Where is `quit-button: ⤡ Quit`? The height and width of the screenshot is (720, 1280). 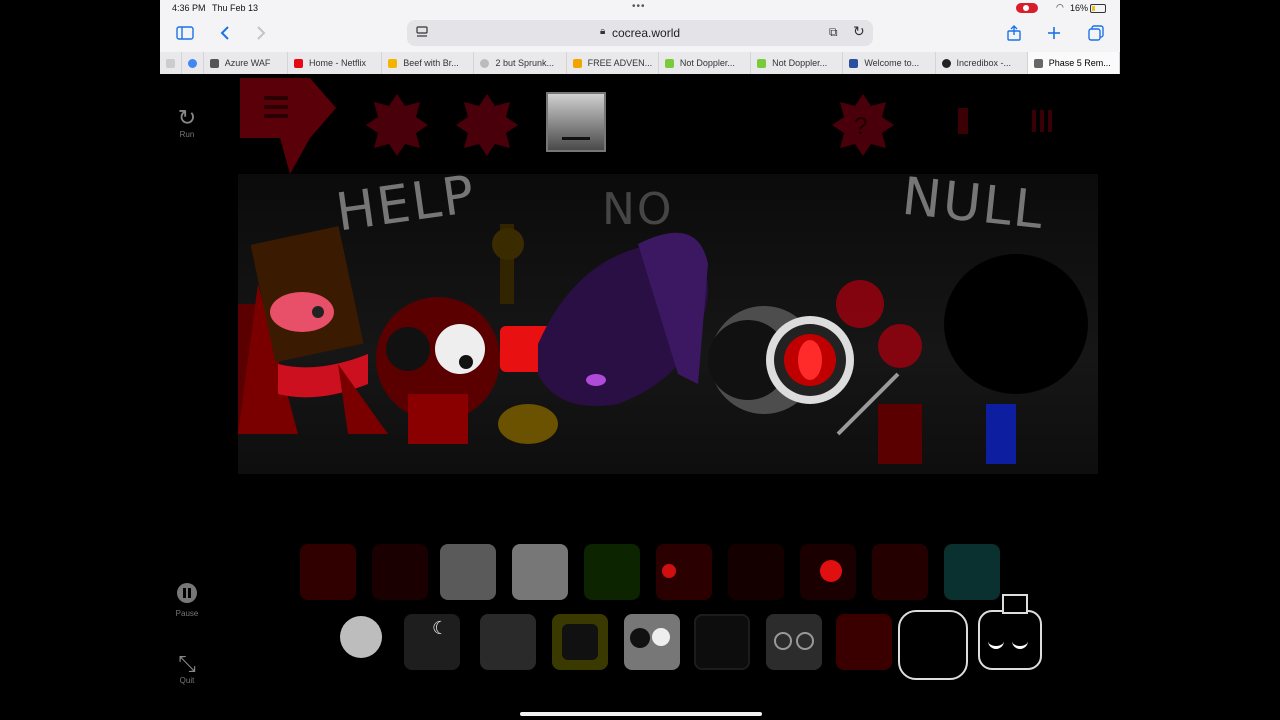 quit-button: ⤡ Quit is located at coordinates (187, 669).